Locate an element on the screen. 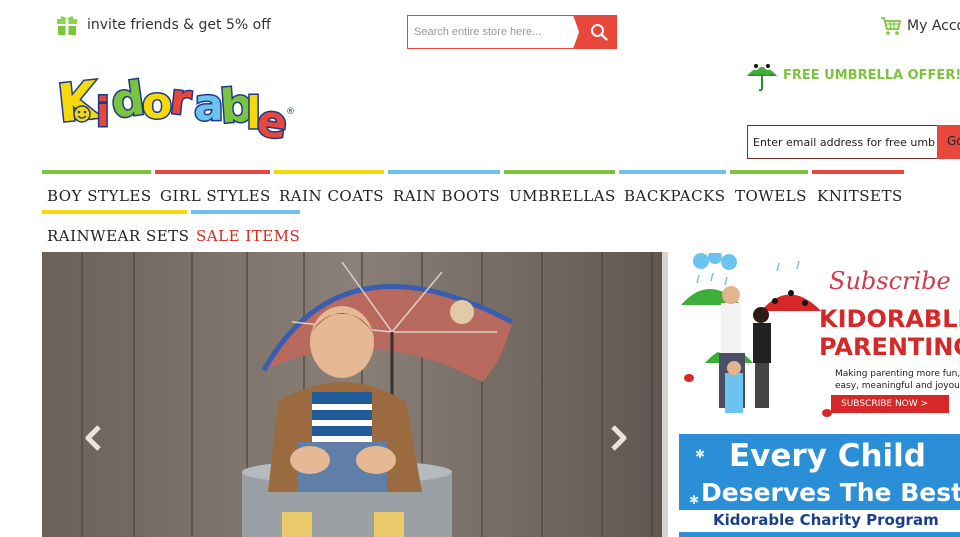  invite-friends-link: invite friends & get 5% off is located at coordinates (163, 25).